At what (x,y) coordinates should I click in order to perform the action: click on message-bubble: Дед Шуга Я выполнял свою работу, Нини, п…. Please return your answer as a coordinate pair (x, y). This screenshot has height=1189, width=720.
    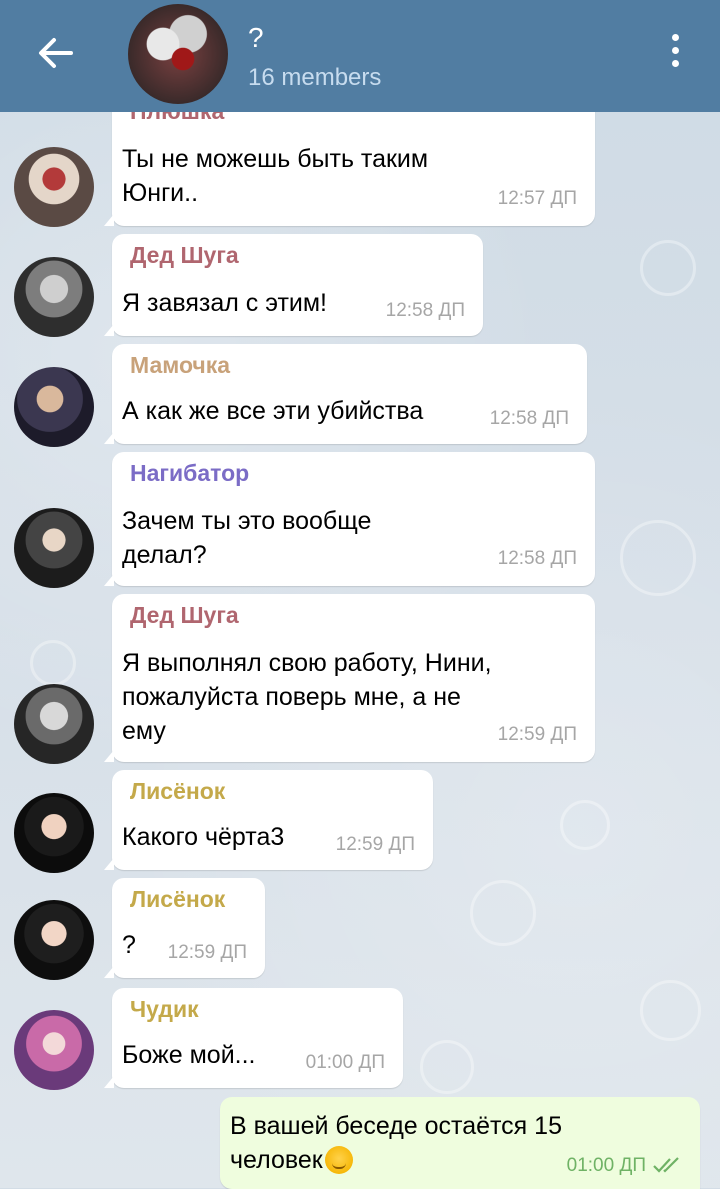
    Looking at the image, I should click on (353, 678).